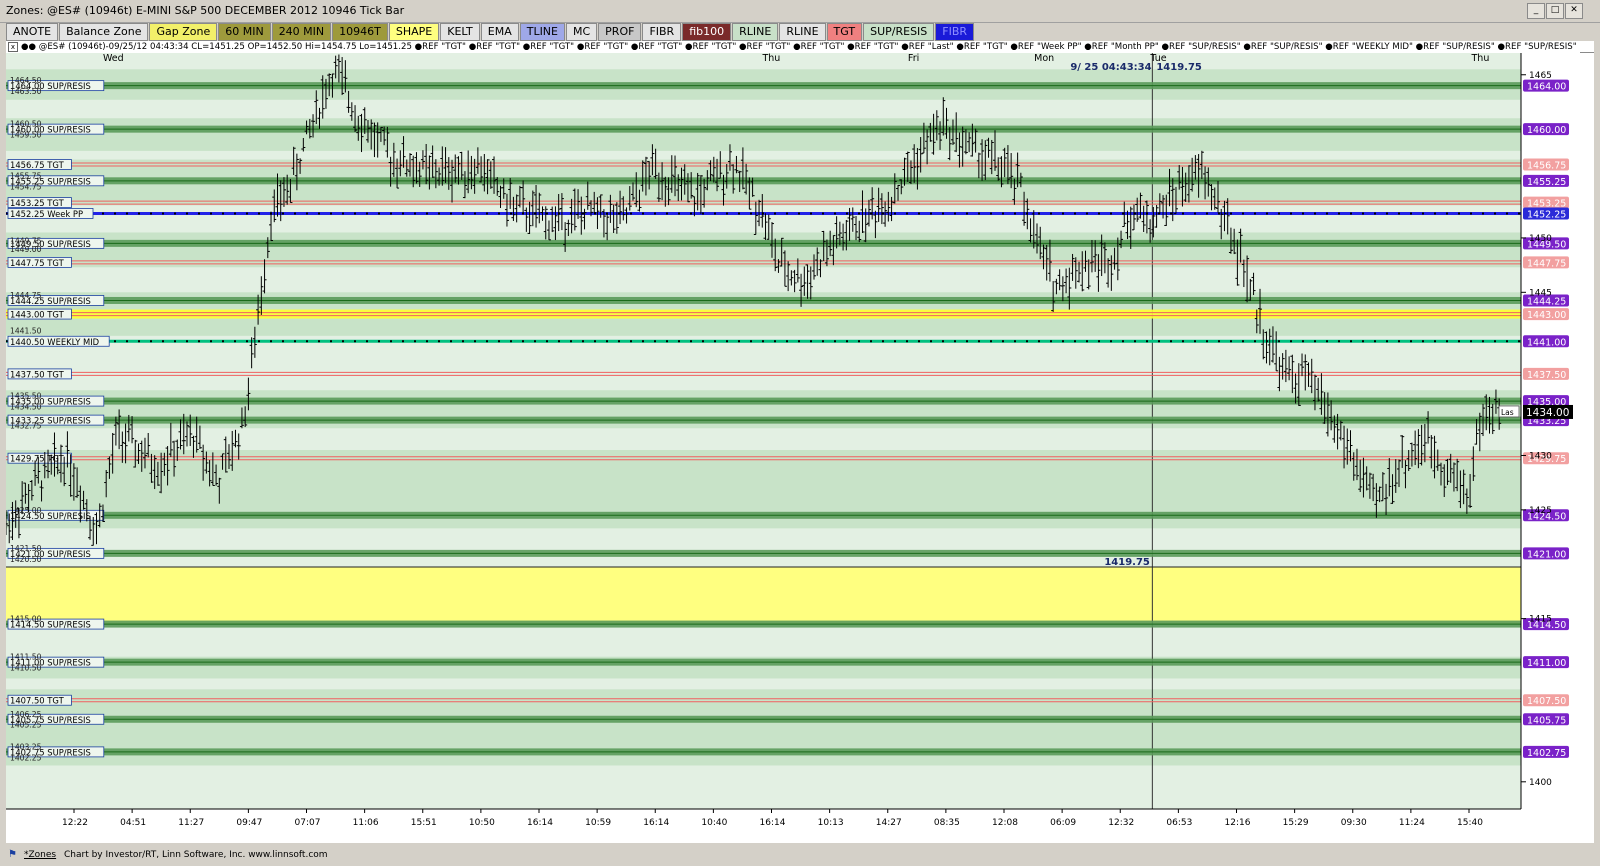 The height and width of the screenshot is (866, 1600). I want to click on minor-price-label: 1403.25, so click(26, 746).